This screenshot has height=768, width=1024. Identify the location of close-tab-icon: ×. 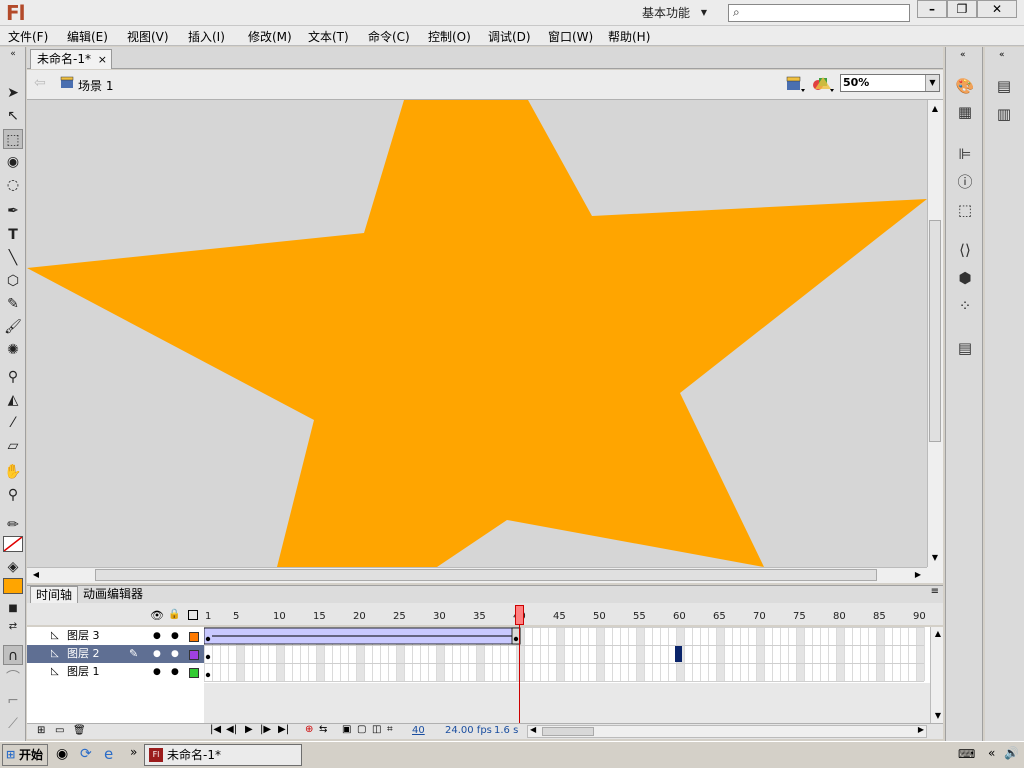
(102, 59).